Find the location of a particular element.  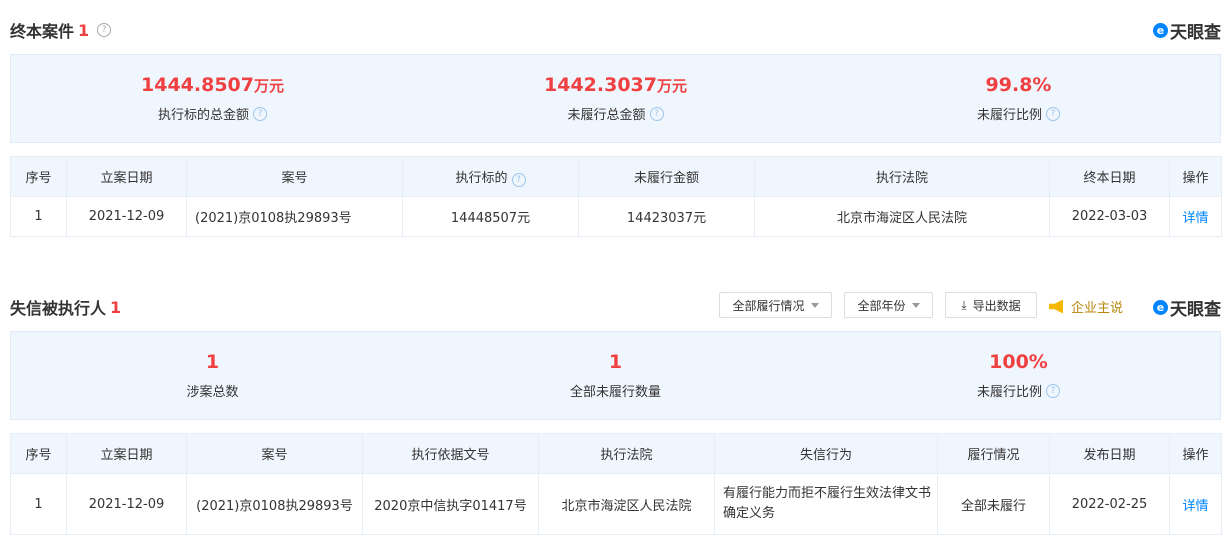

company-say-link: 企业主说 is located at coordinates (1086, 306).